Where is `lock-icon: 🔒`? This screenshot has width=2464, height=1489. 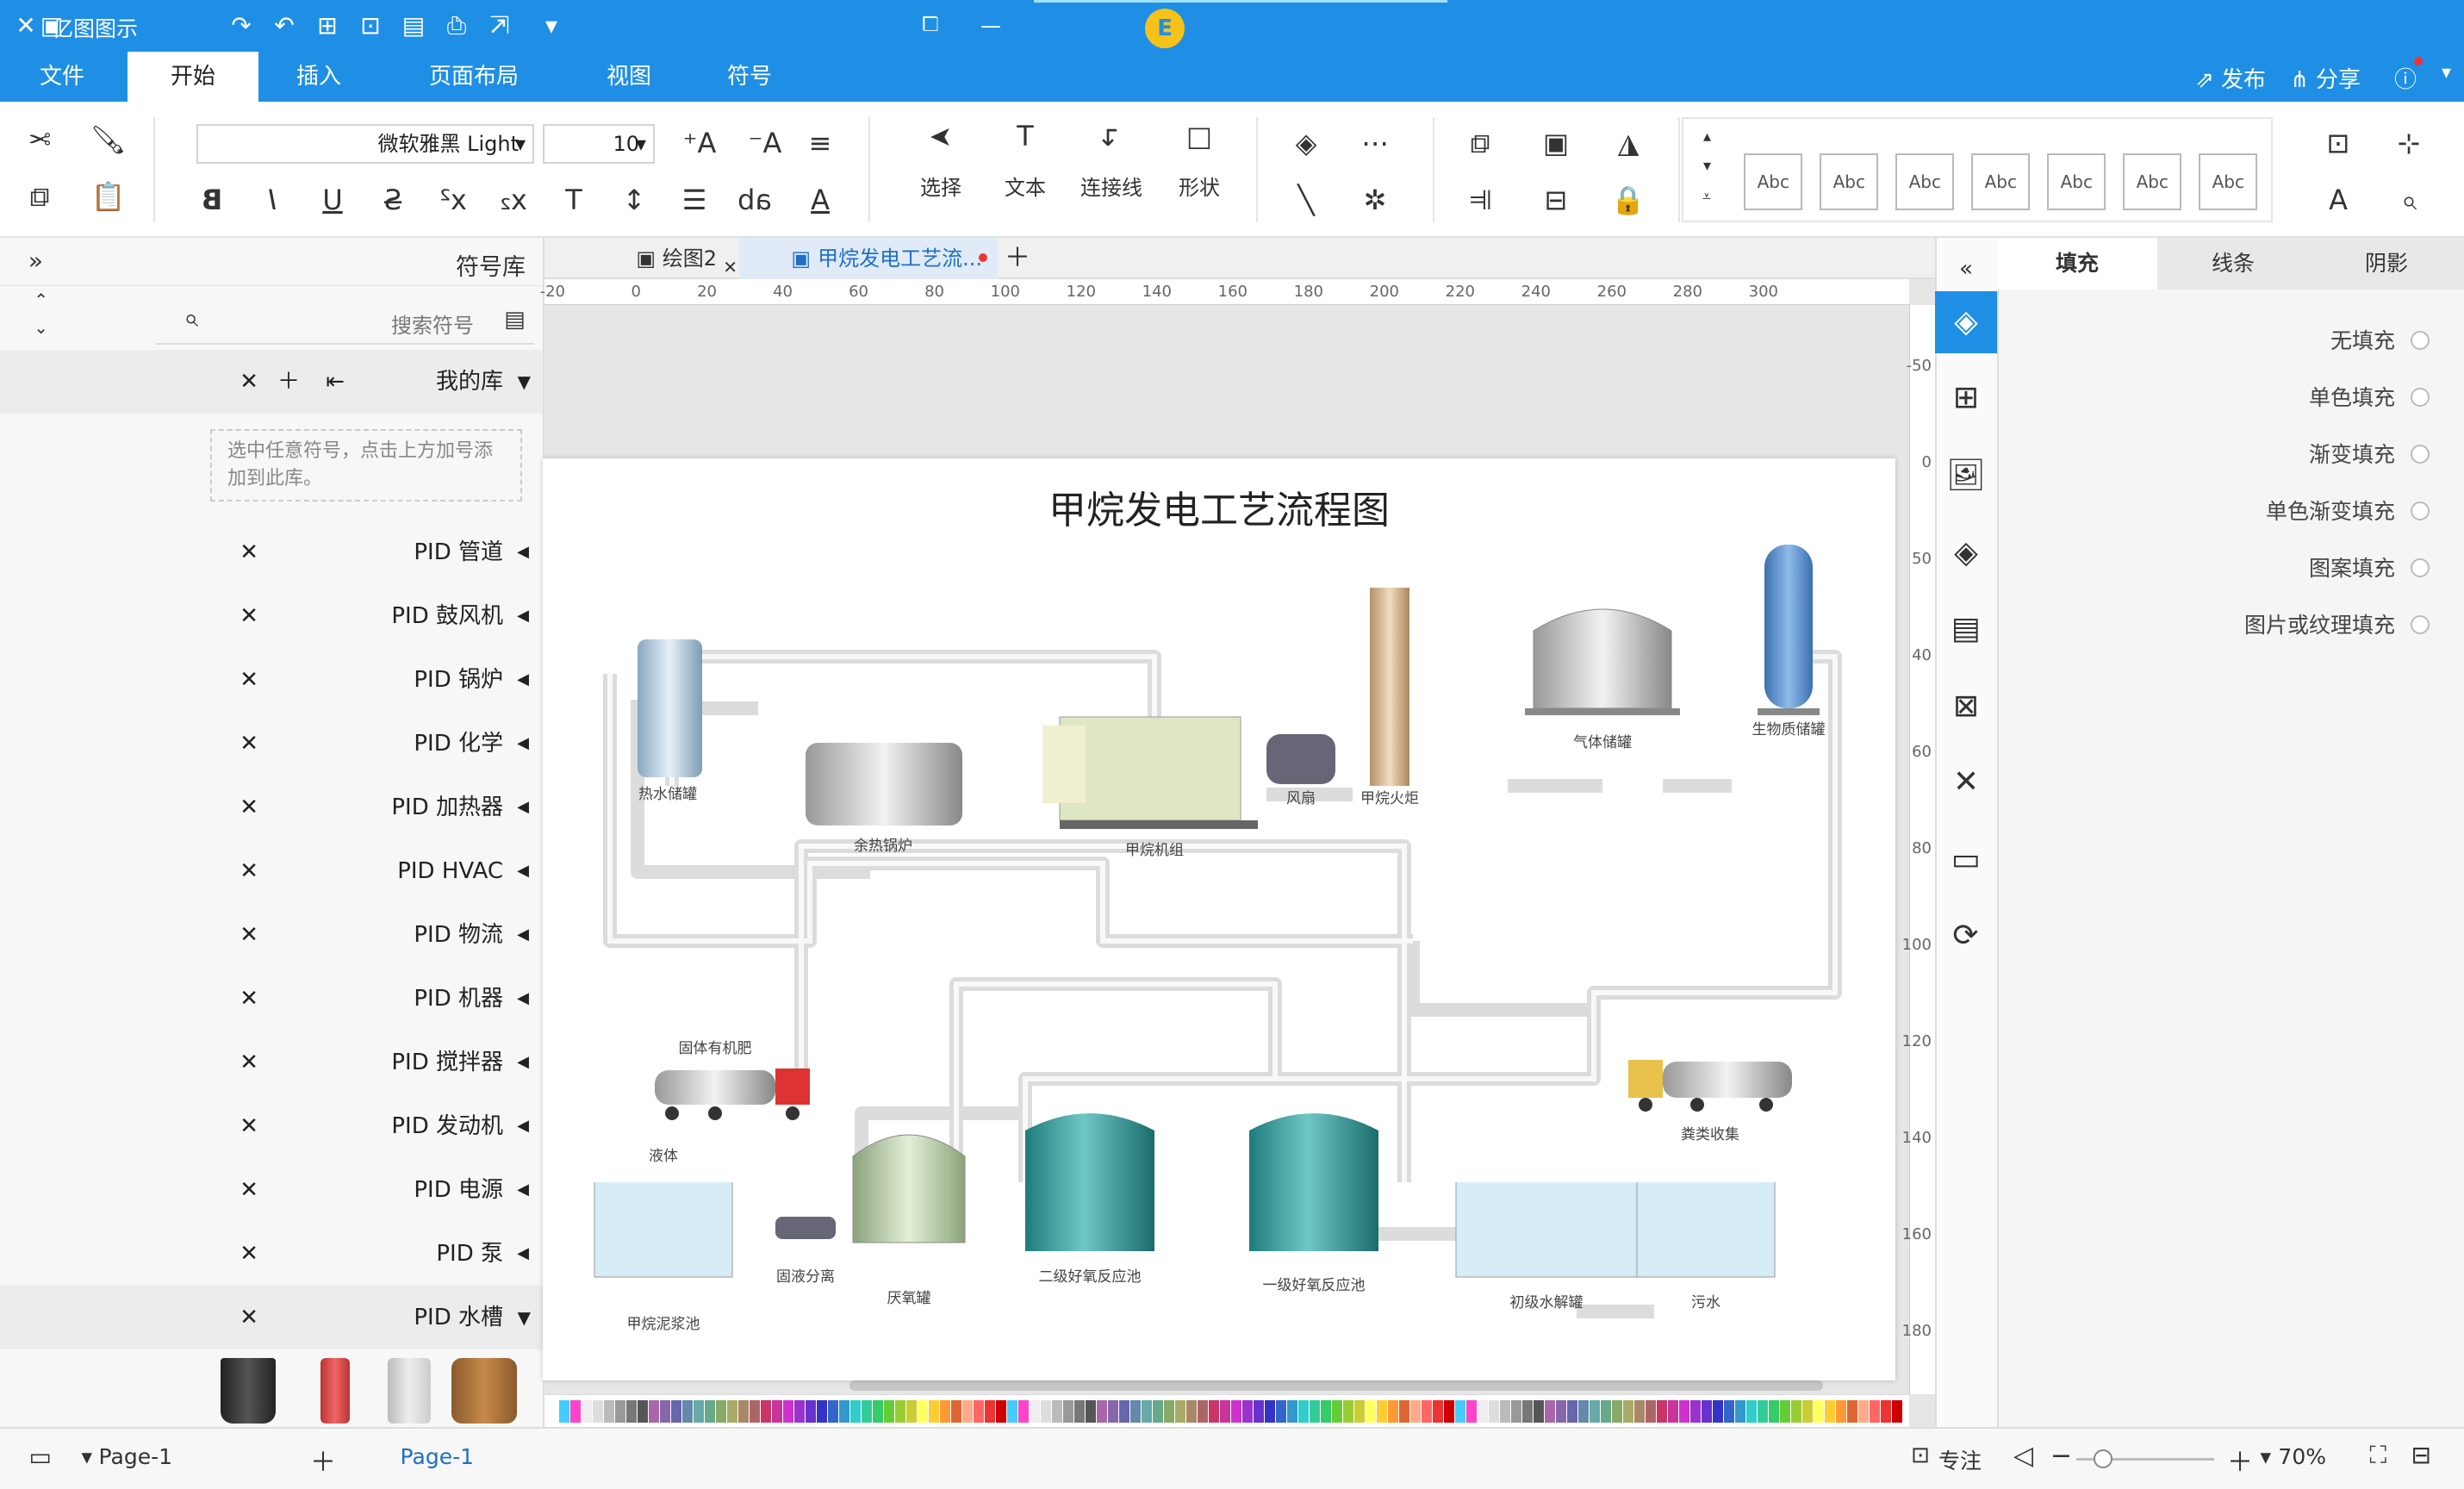
lock-icon: 🔒 is located at coordinates (1629, 200).